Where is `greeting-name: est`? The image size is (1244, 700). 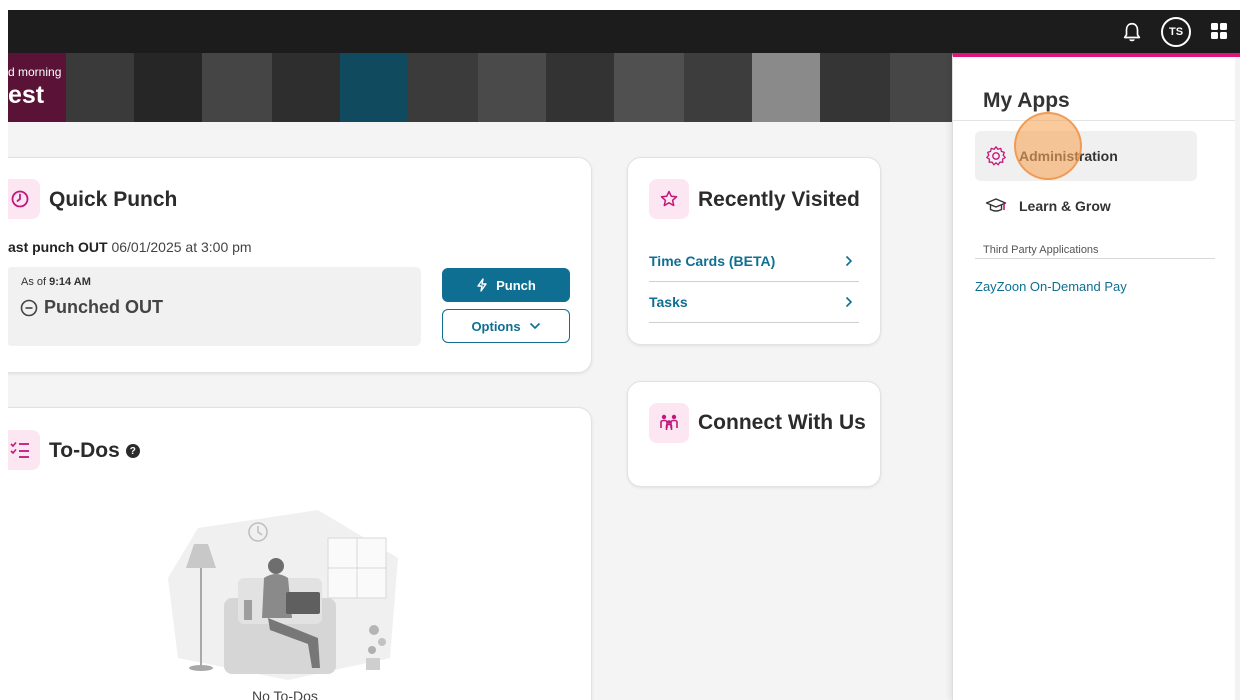 greeting-name: est is located at coordinates (26, 95).